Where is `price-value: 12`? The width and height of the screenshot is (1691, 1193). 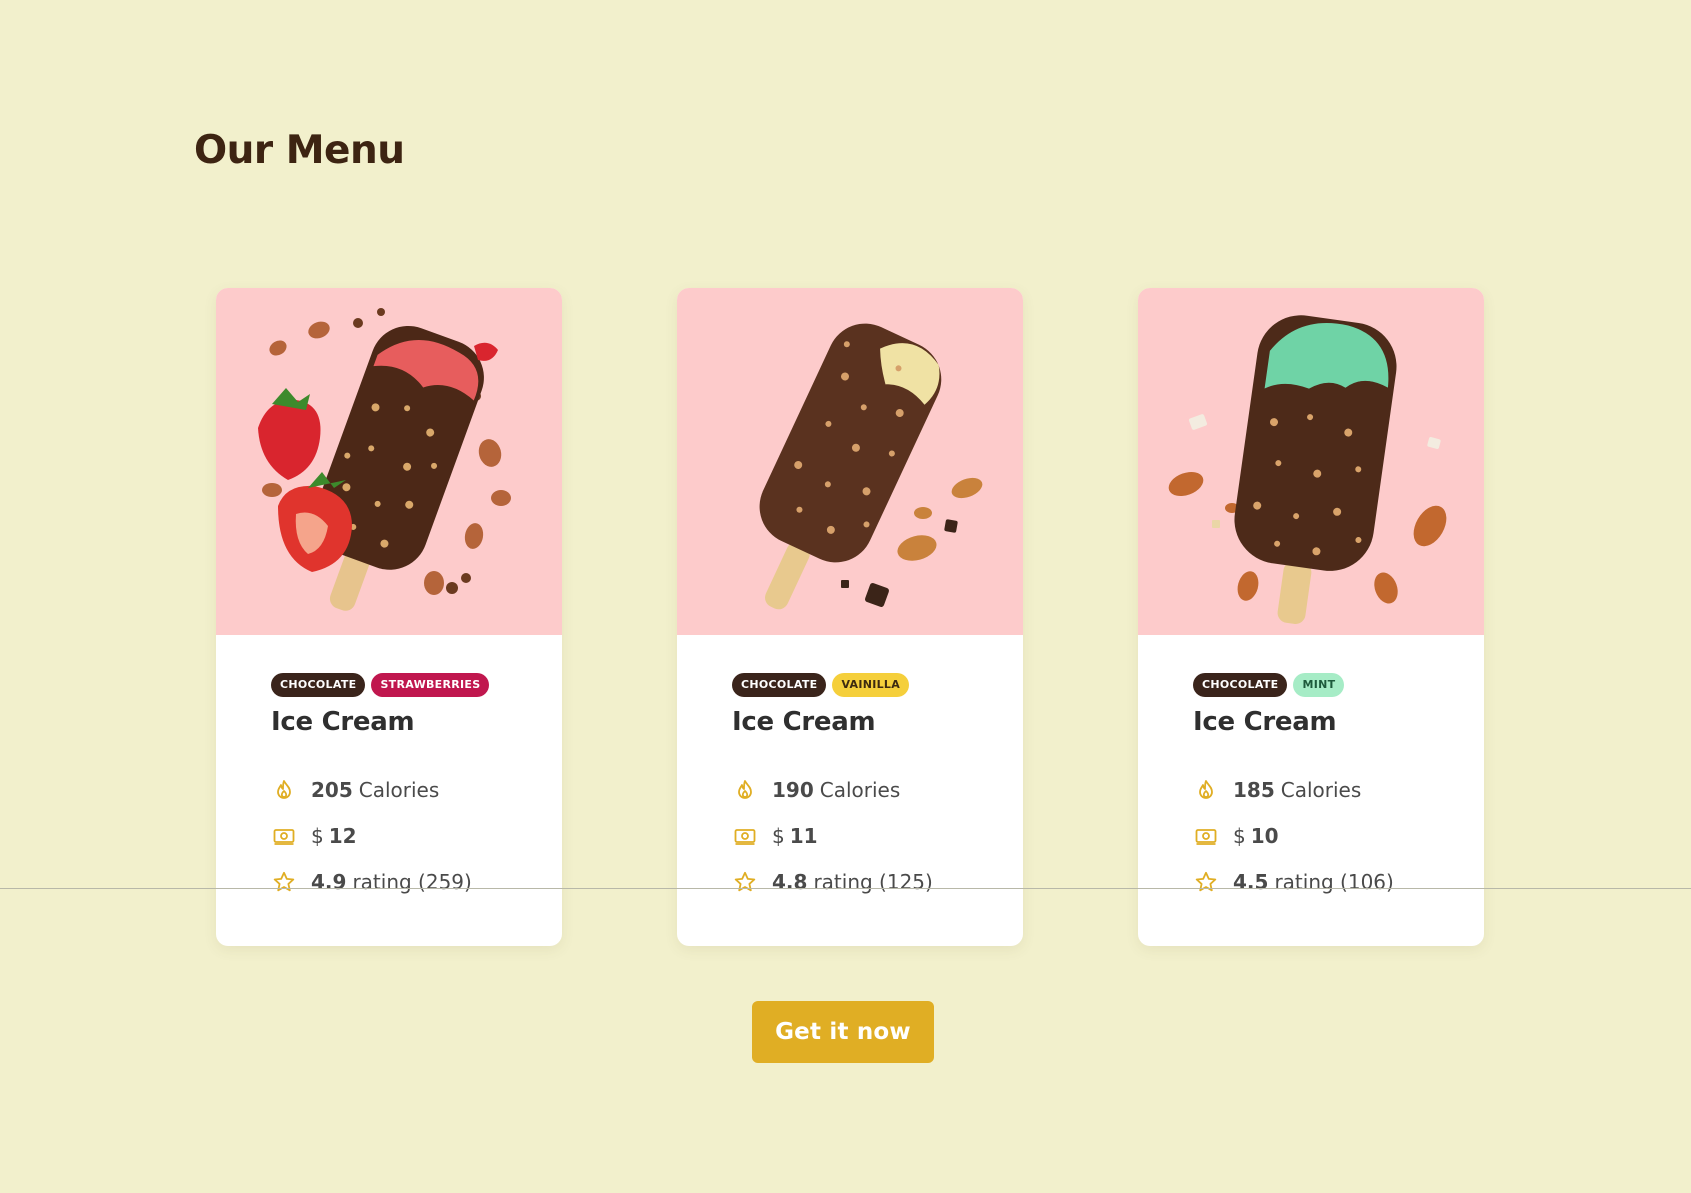
price-value: 12 is located at coordinates (342, 836).